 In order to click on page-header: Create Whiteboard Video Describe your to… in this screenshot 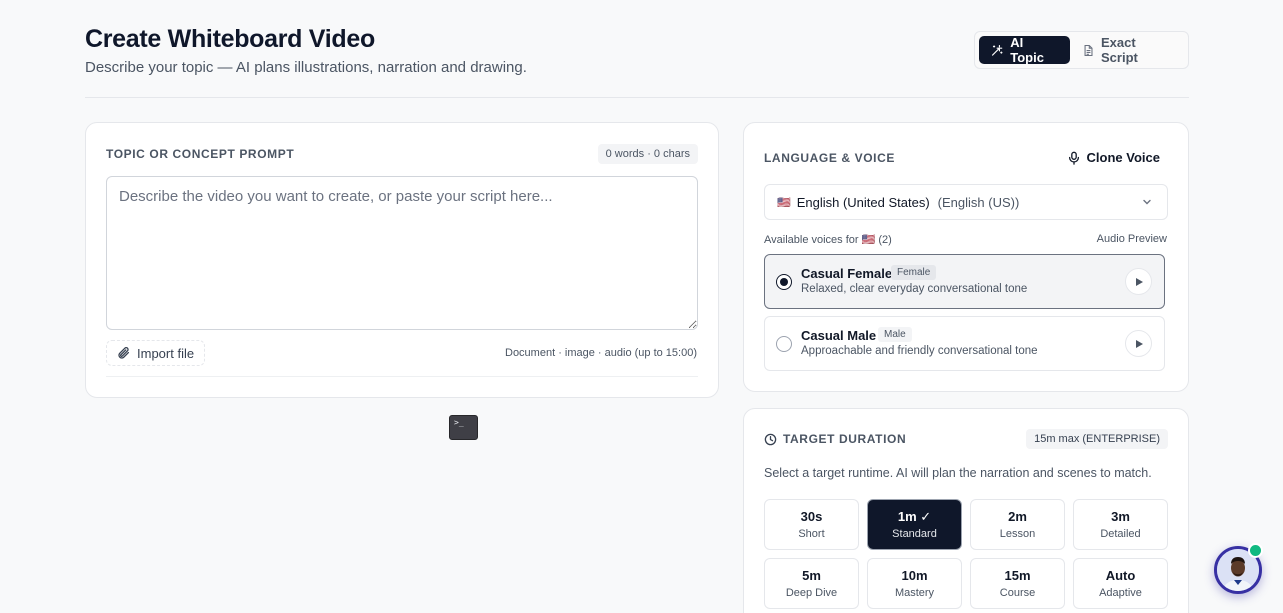, I will do `click(637, 61)`.